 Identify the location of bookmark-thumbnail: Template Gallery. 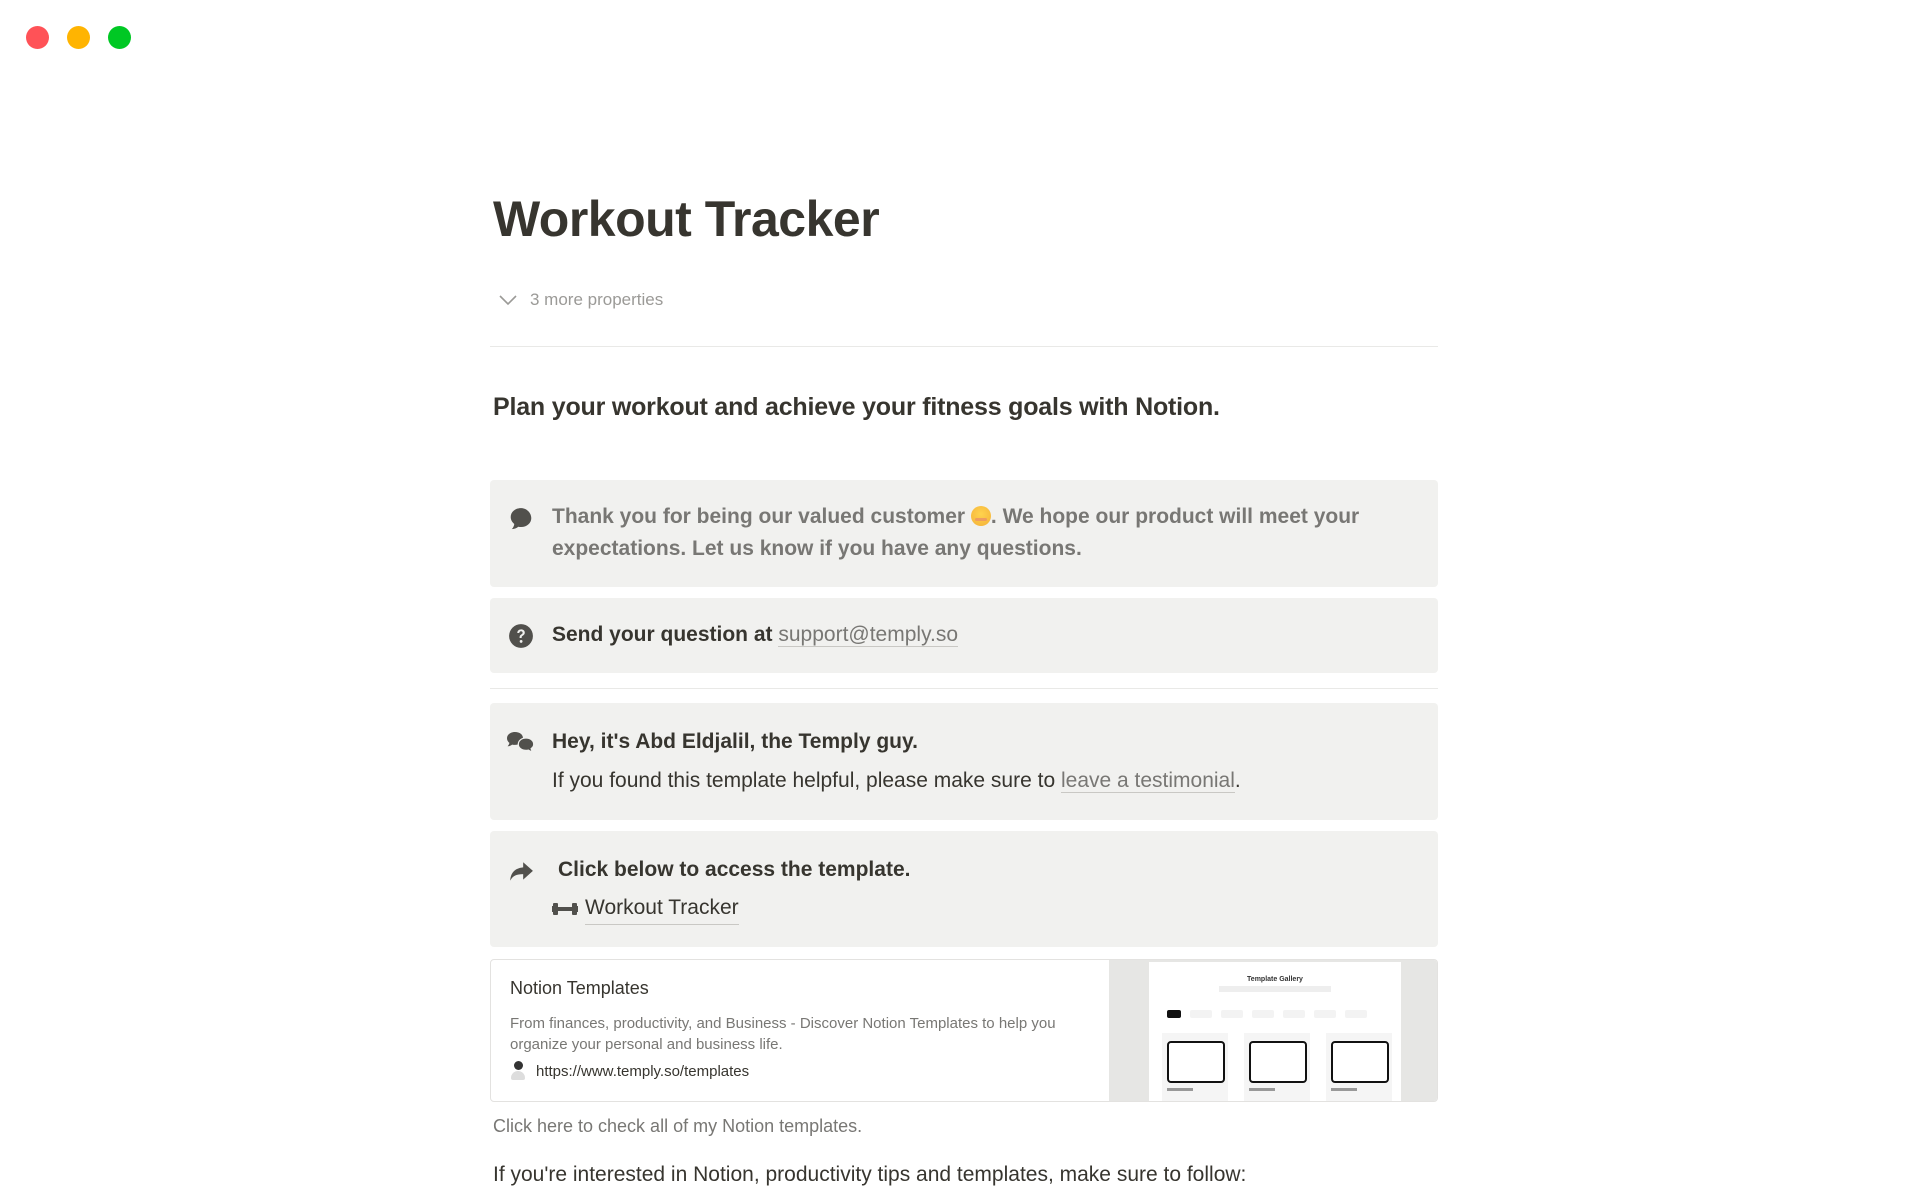
(1273, 1030).